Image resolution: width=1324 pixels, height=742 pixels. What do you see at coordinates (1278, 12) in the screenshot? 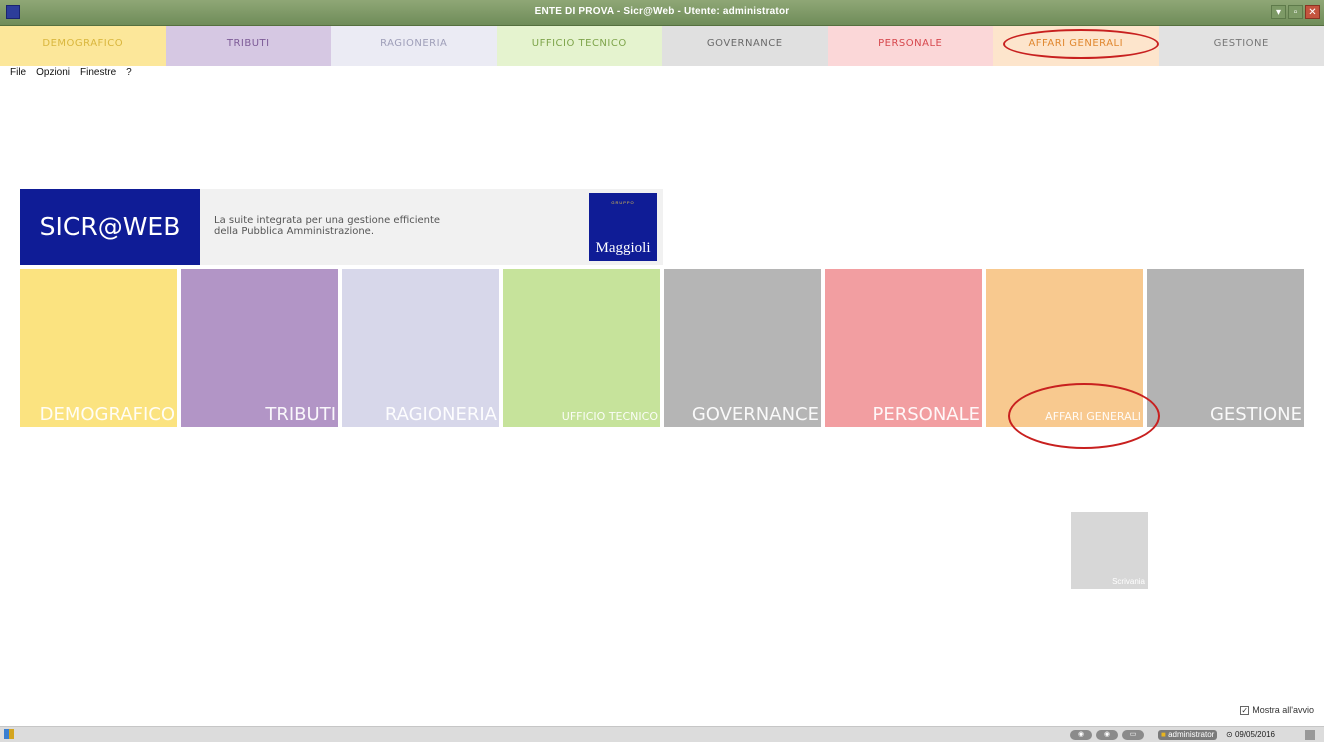
I see `minimize-icon: ▾` at bounding box center [1278, 12].